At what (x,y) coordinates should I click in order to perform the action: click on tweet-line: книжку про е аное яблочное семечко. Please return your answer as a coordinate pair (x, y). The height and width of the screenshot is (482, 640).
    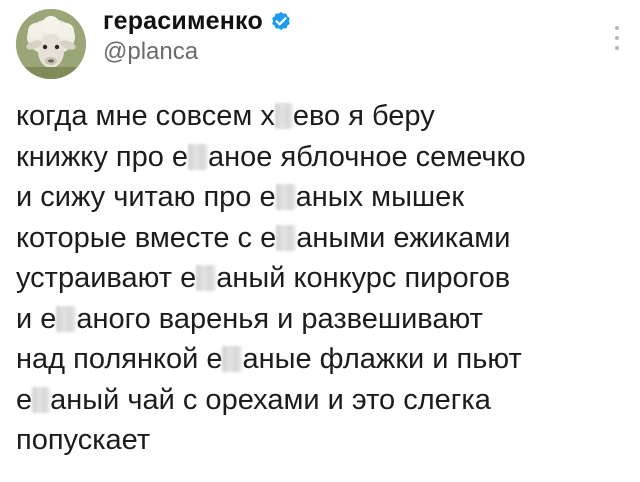
    Looking at the image, I should click on (321, 157).